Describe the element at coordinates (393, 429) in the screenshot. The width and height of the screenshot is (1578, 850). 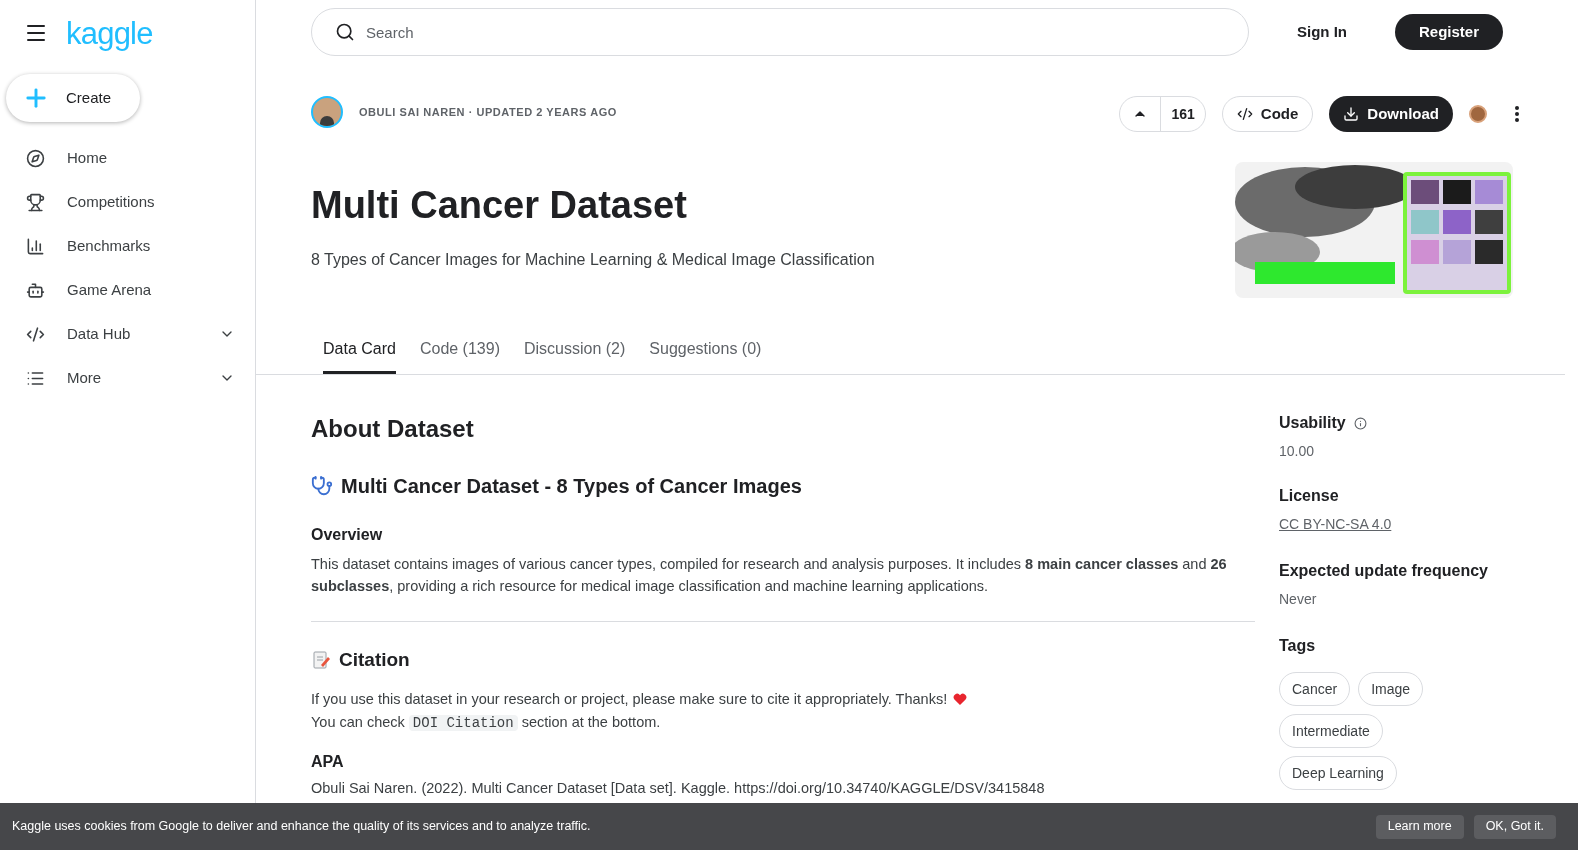
I see `section-heading: About Dataset` at that location.